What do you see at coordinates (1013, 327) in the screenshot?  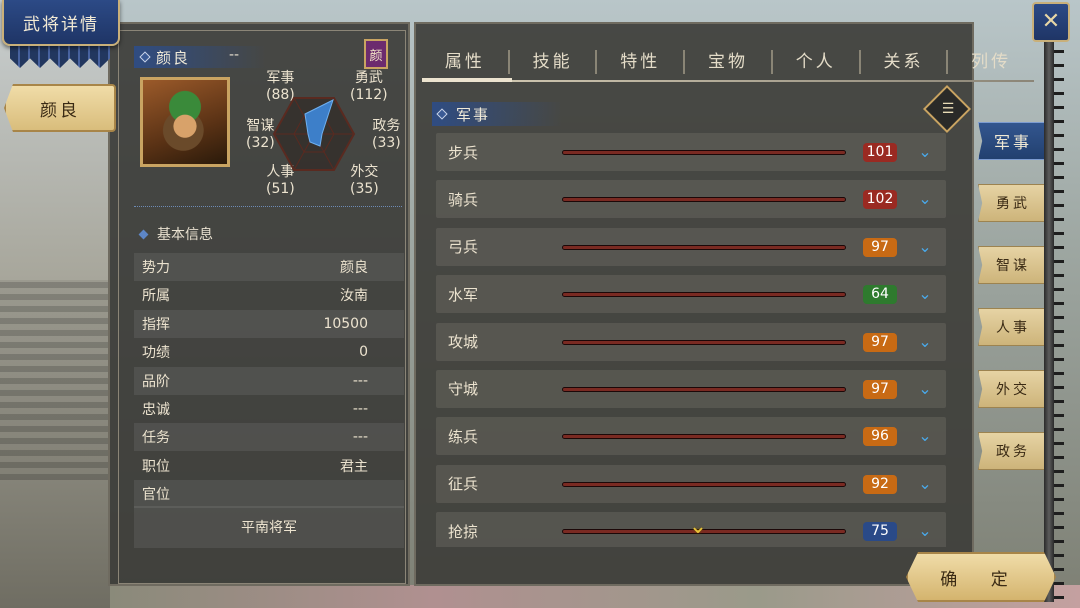 I see `side-tab-personnel: 人事` at bounding box center [1013, 327].